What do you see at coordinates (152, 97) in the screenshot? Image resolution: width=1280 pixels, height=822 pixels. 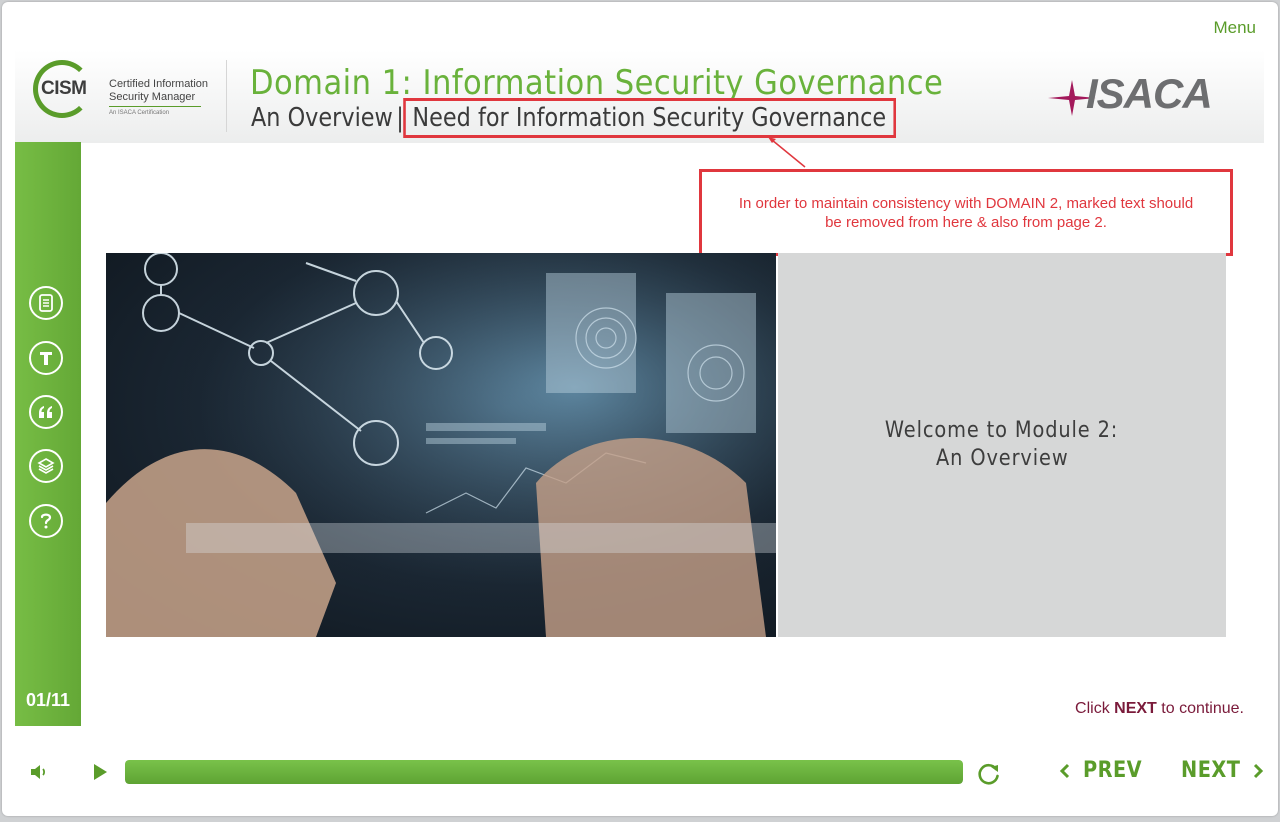 I see `cism-logo-line2: Security Manager` at bounding box center [152, 97].